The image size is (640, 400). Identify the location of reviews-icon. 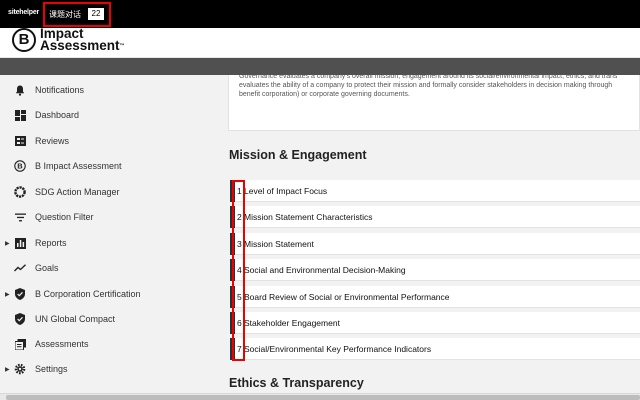
(20, 141).